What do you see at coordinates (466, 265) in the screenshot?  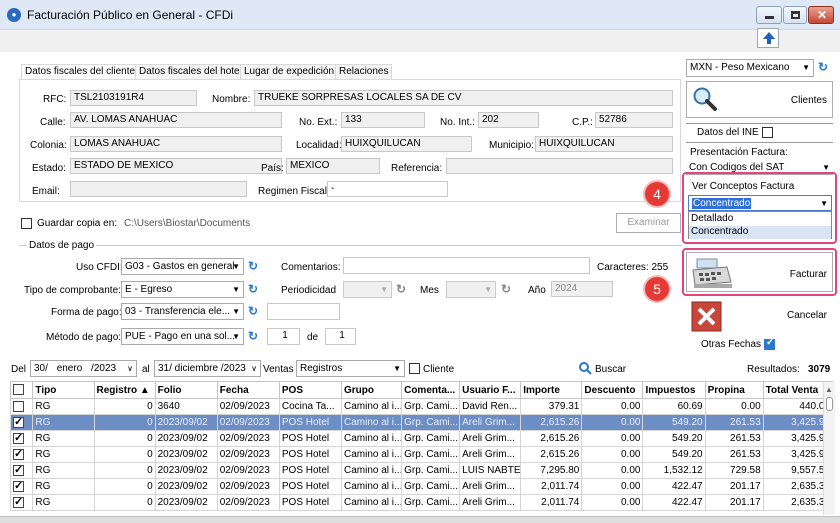 I see `comentarios-input` at bounding box center [466, 265].